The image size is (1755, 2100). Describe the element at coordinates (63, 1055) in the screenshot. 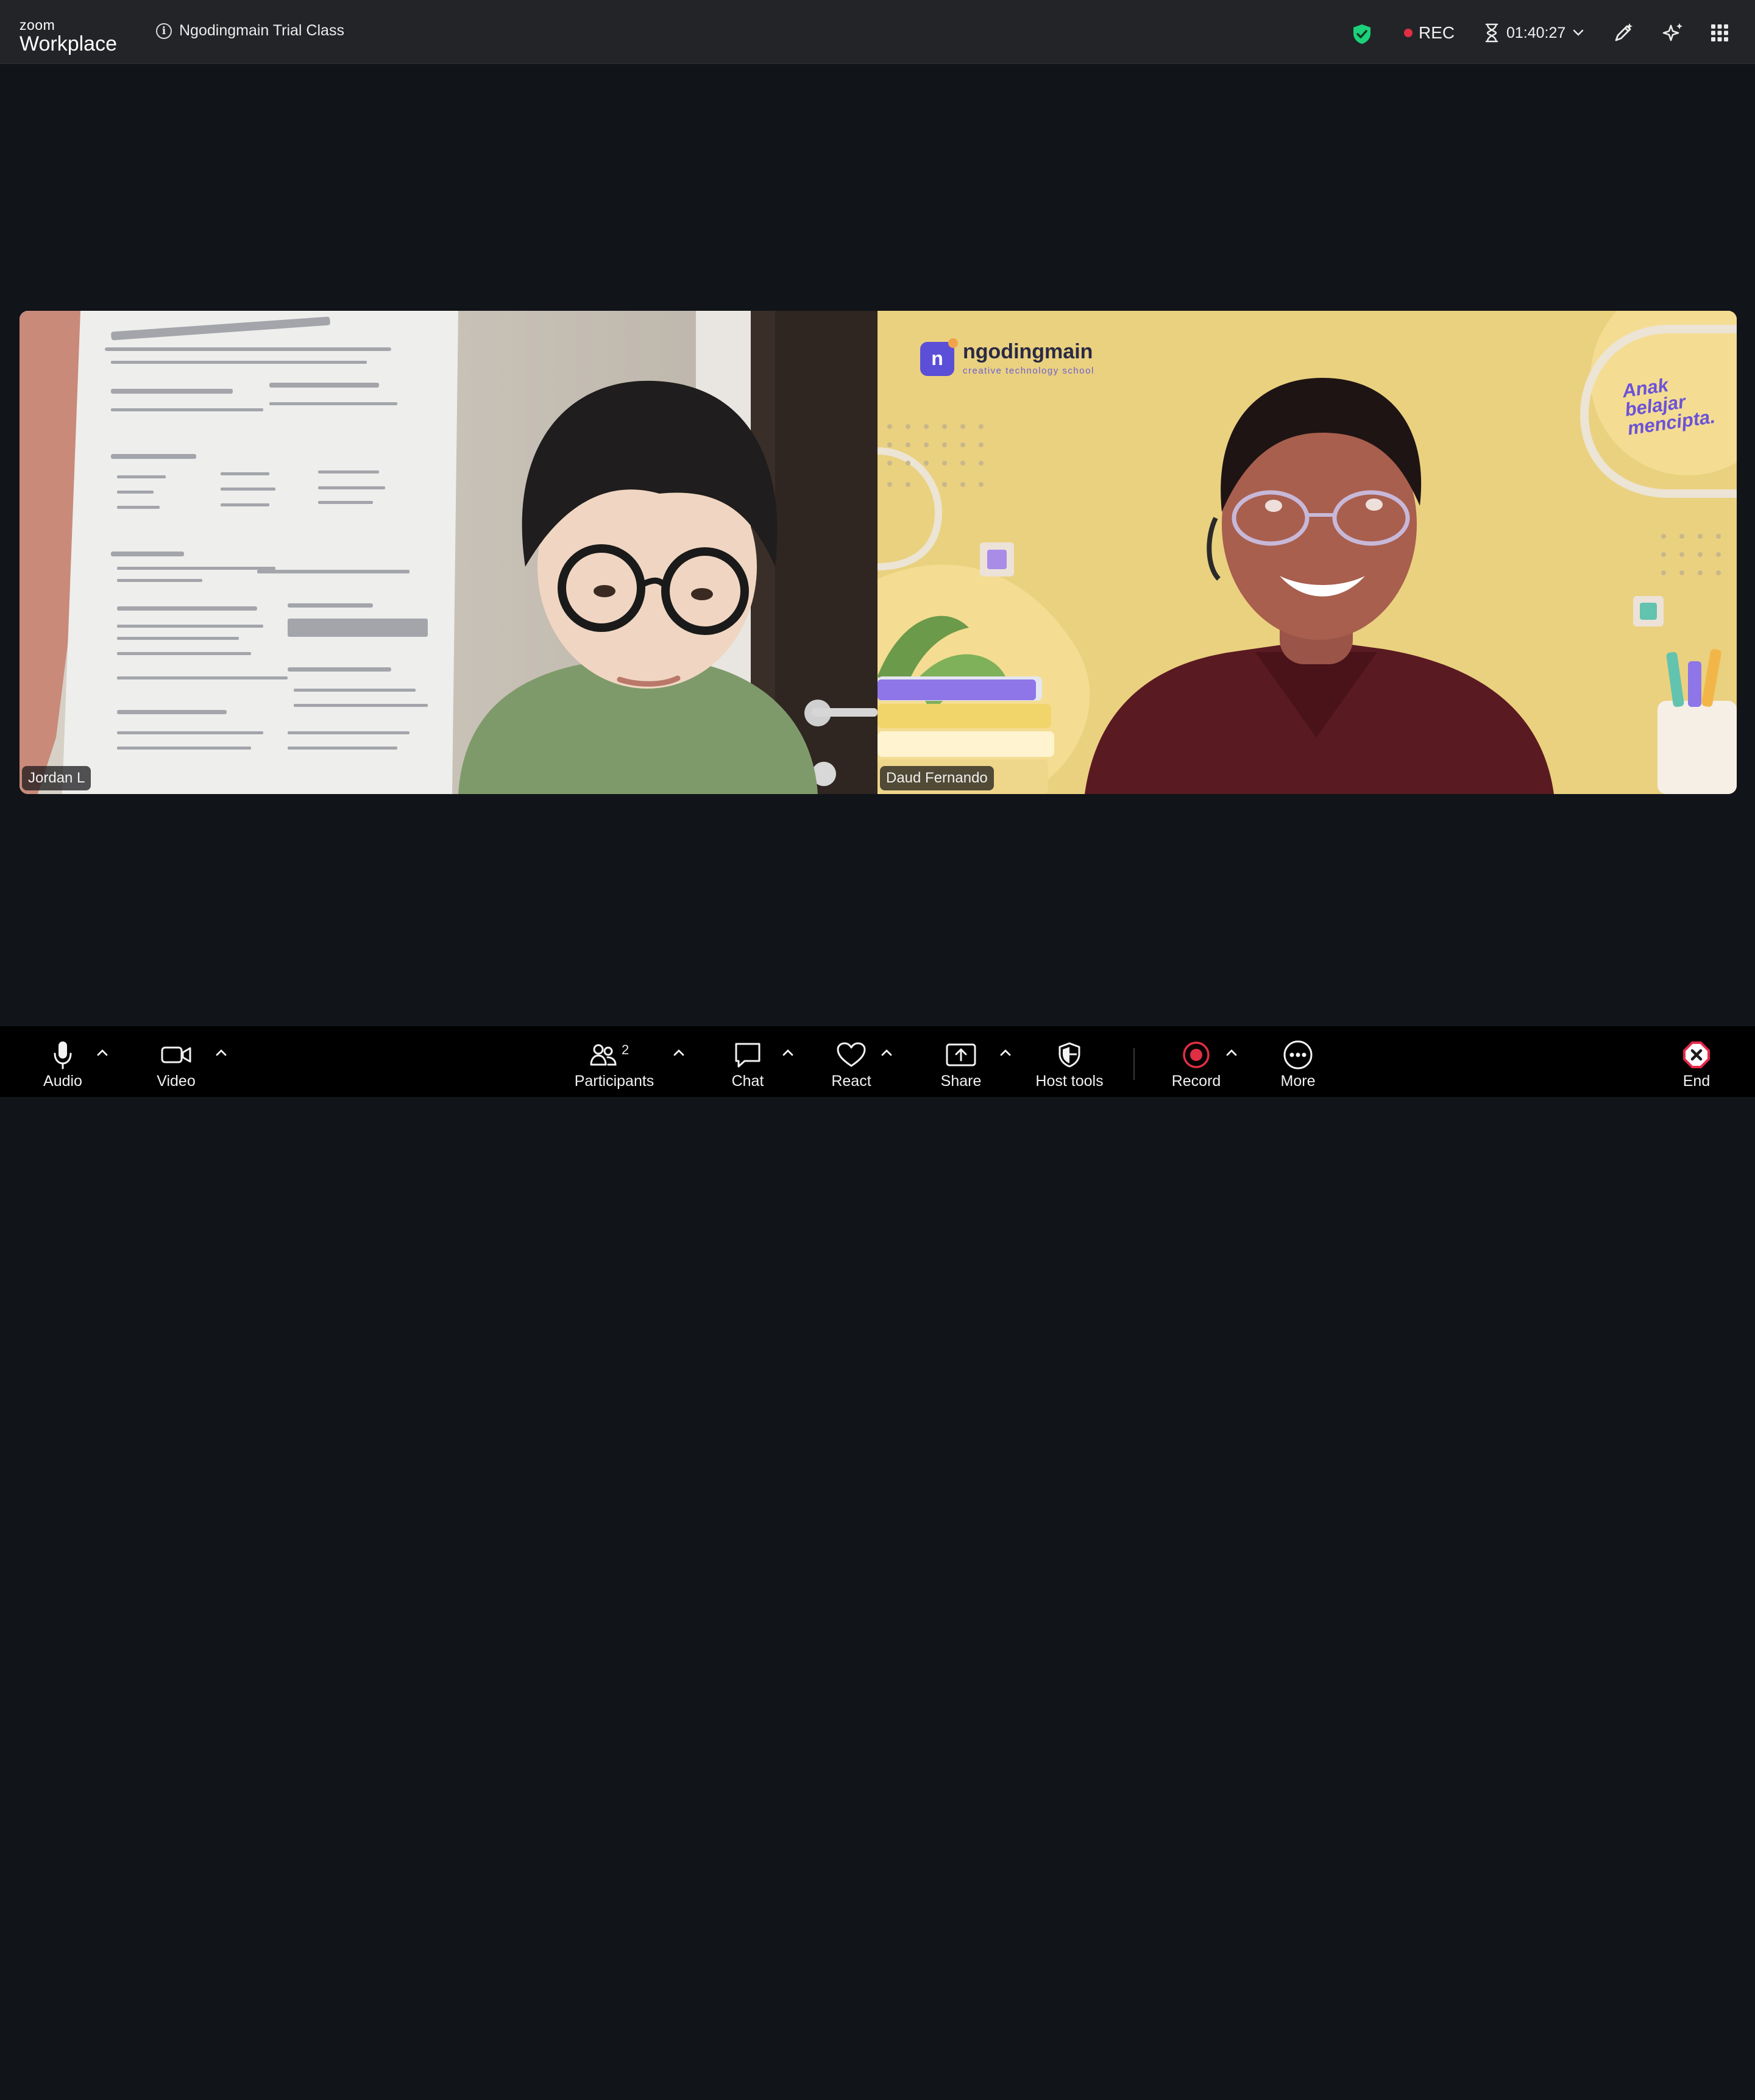

I see `microphone-icon` at that location.